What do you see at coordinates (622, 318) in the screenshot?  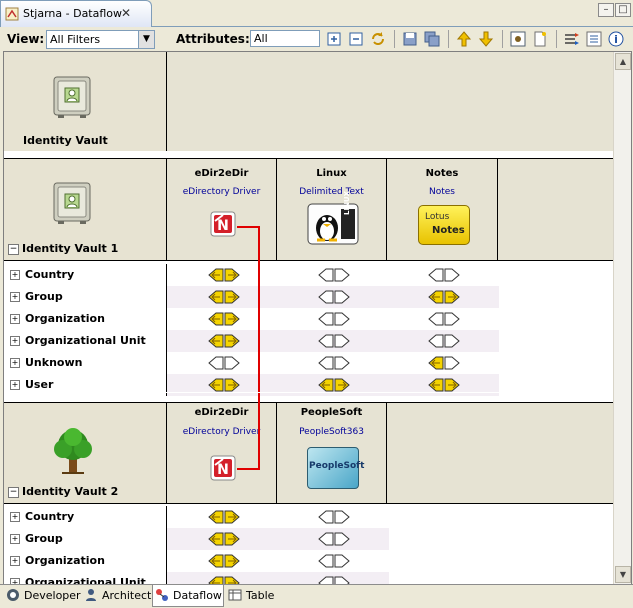 I see `vertical-scrollbar: ▲ ▼` at bounding box center [622, 318].